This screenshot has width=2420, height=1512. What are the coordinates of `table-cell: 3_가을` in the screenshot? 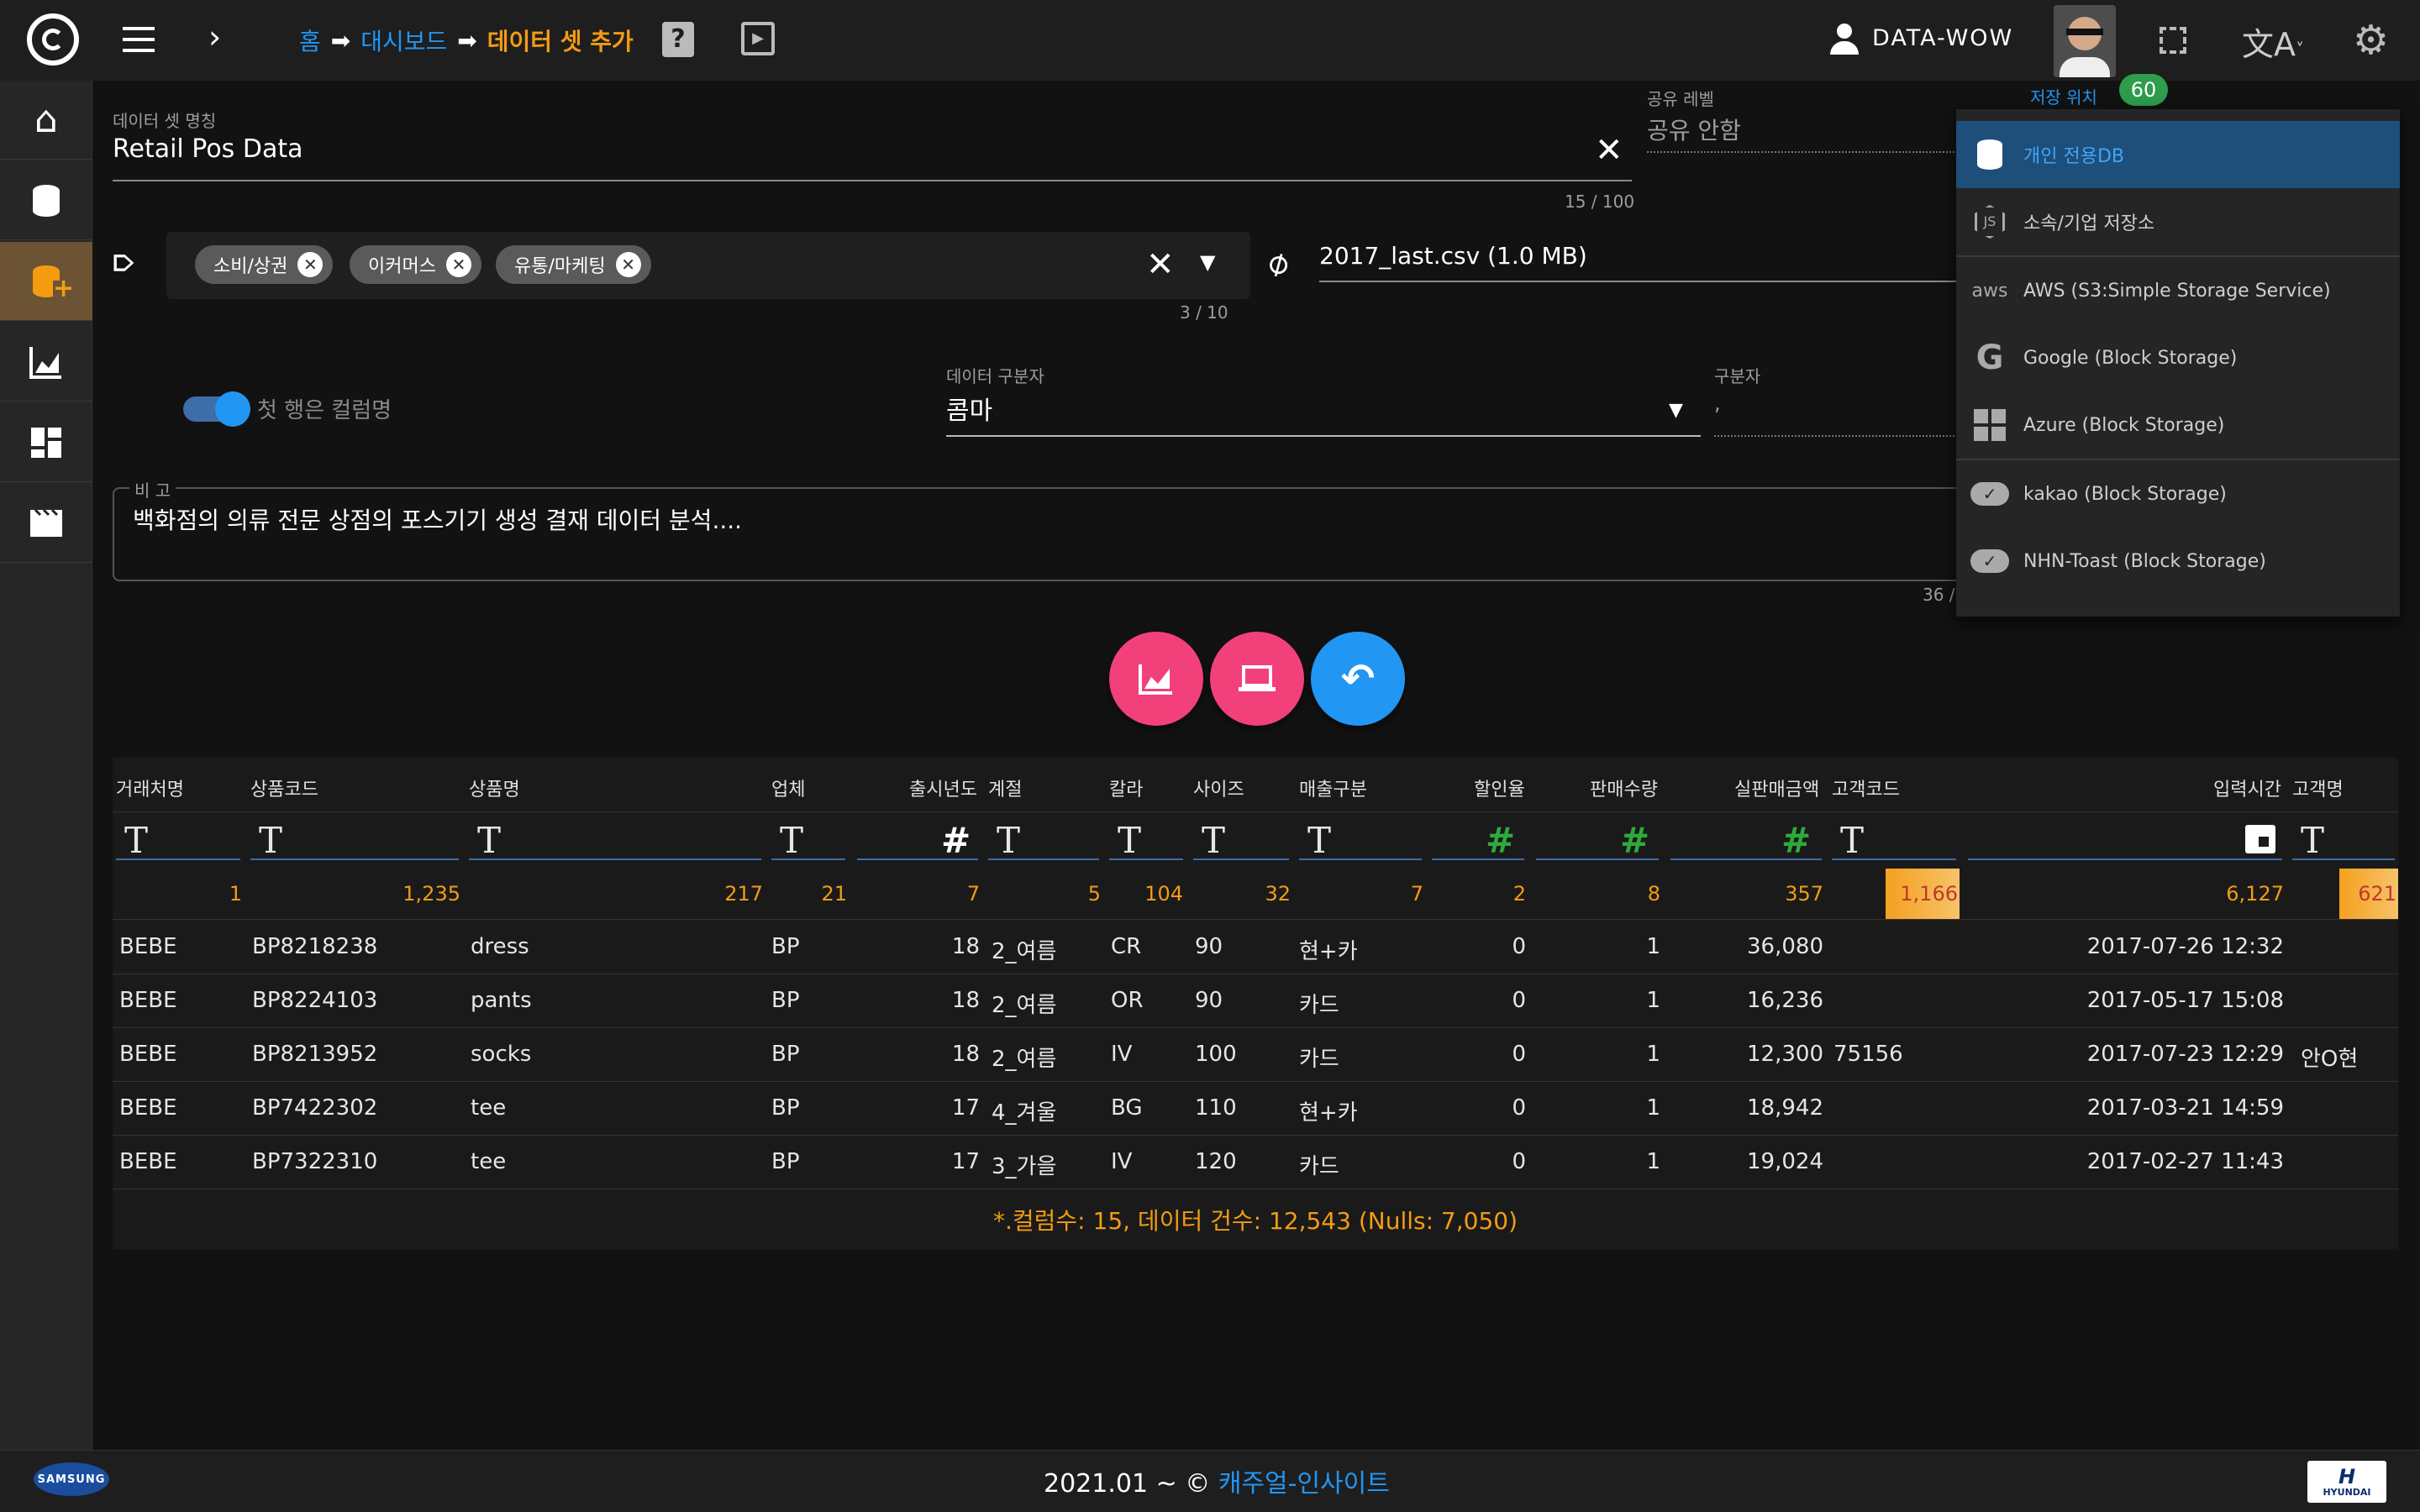 It's located at (1024, 1166).